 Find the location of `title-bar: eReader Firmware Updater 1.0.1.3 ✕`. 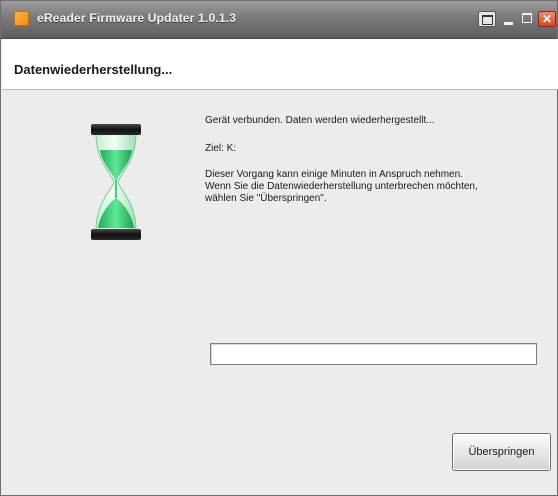

title-bar: eReader Firmware Updater 1.0.1.3 ✕ is located at coordinates (279, 20).